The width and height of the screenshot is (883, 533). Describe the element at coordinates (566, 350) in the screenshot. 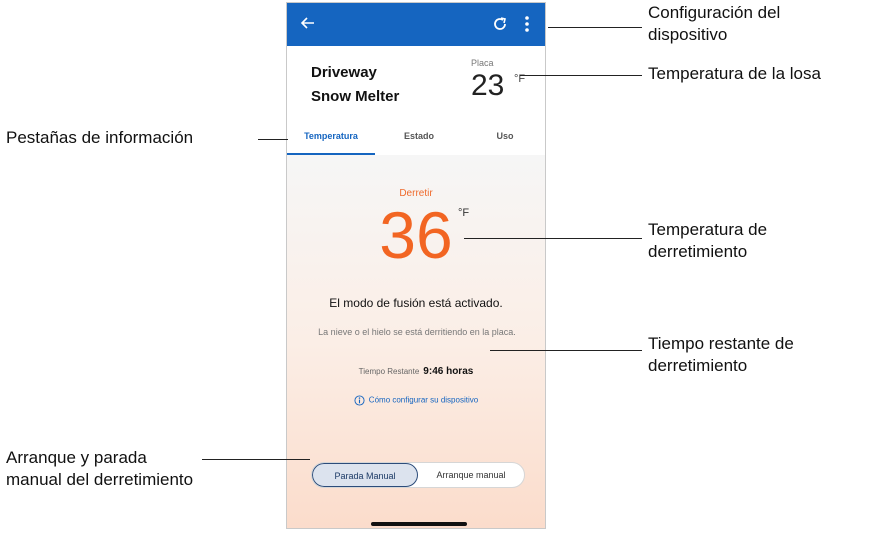

I see `callout-line-remaining` at that location.